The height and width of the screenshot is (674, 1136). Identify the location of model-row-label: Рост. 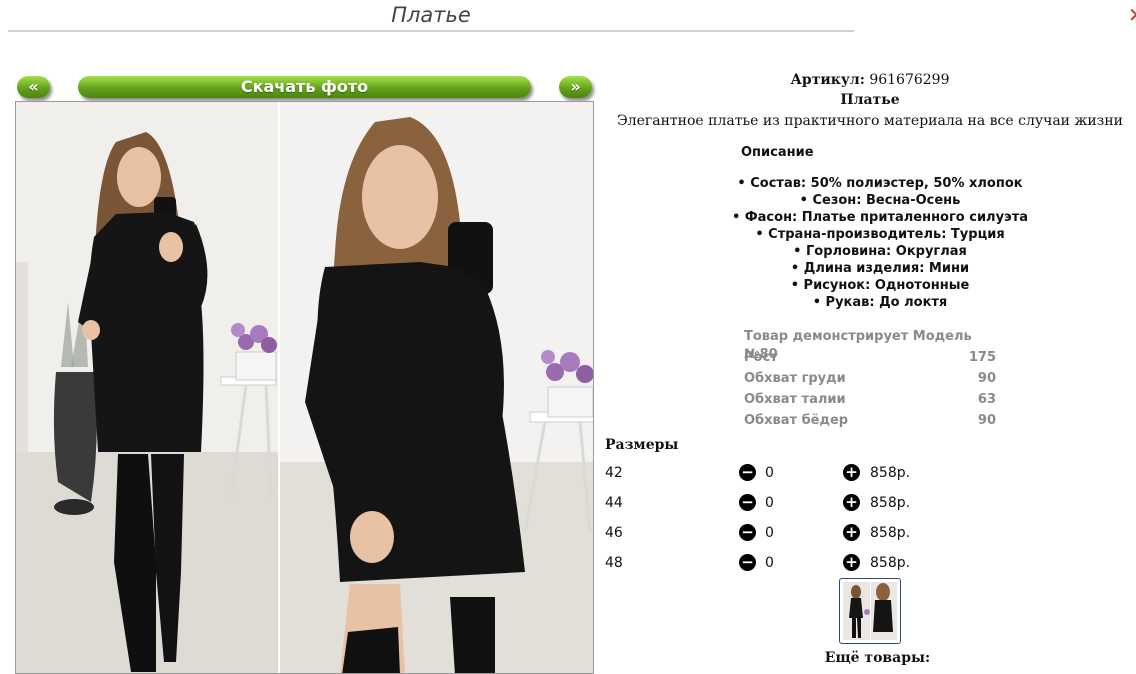
(761, 357).